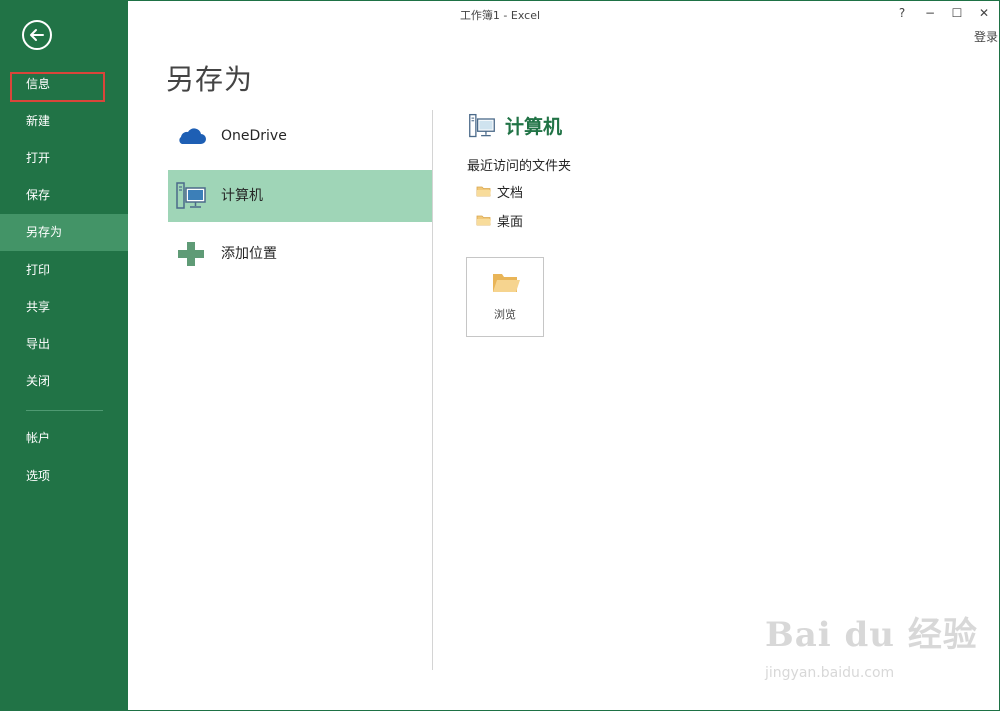 Image resolution: width=1000 pixels, height=711 pixels. I want to click on folder-label: 文档, so click(510, 193).